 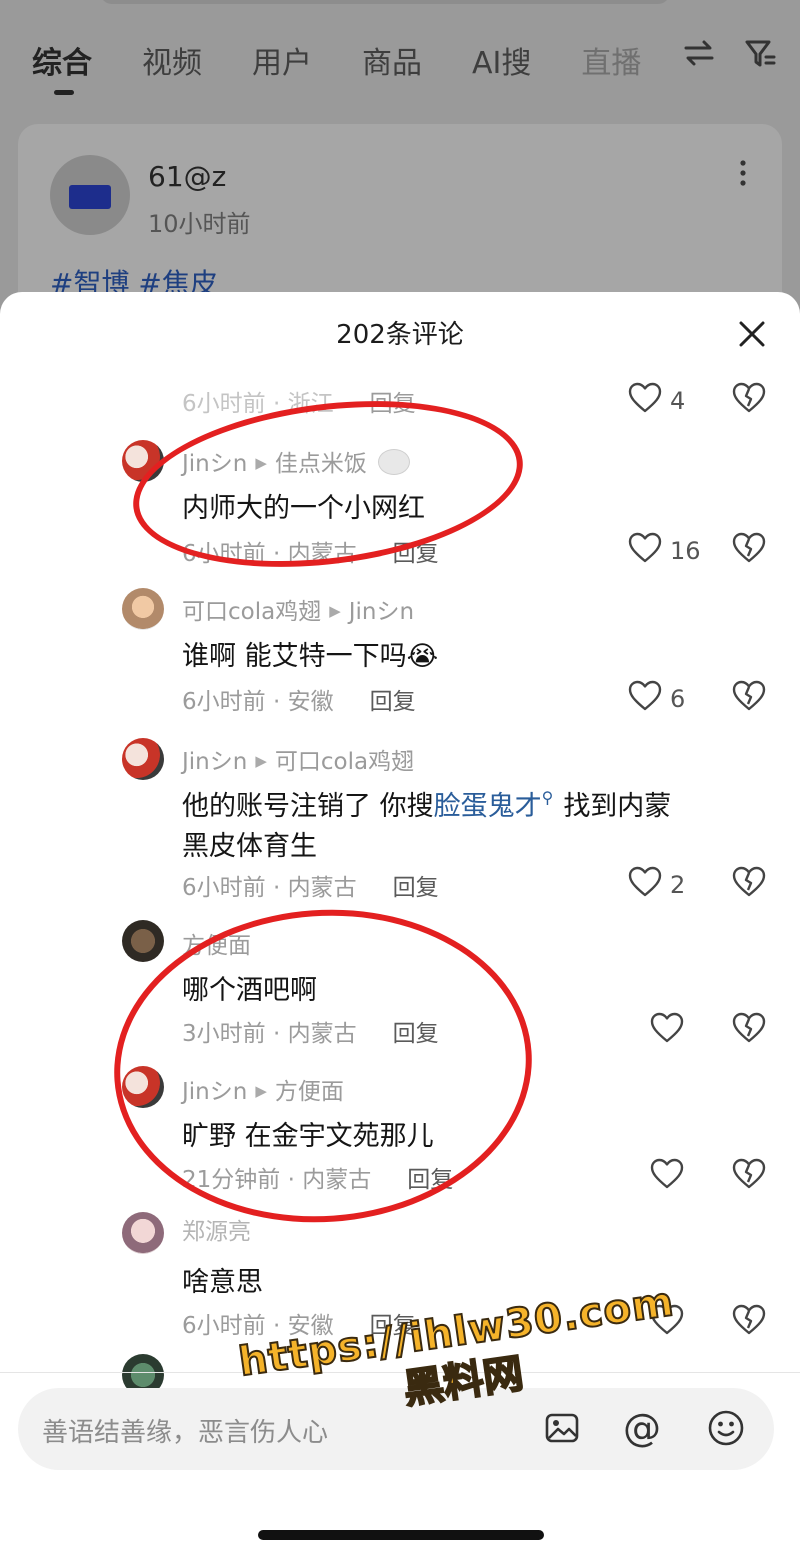 What do you see at coordinates (547, 797) in the screenshot?
I see `search-icon: ⚲` at bounding box center [547, 797].